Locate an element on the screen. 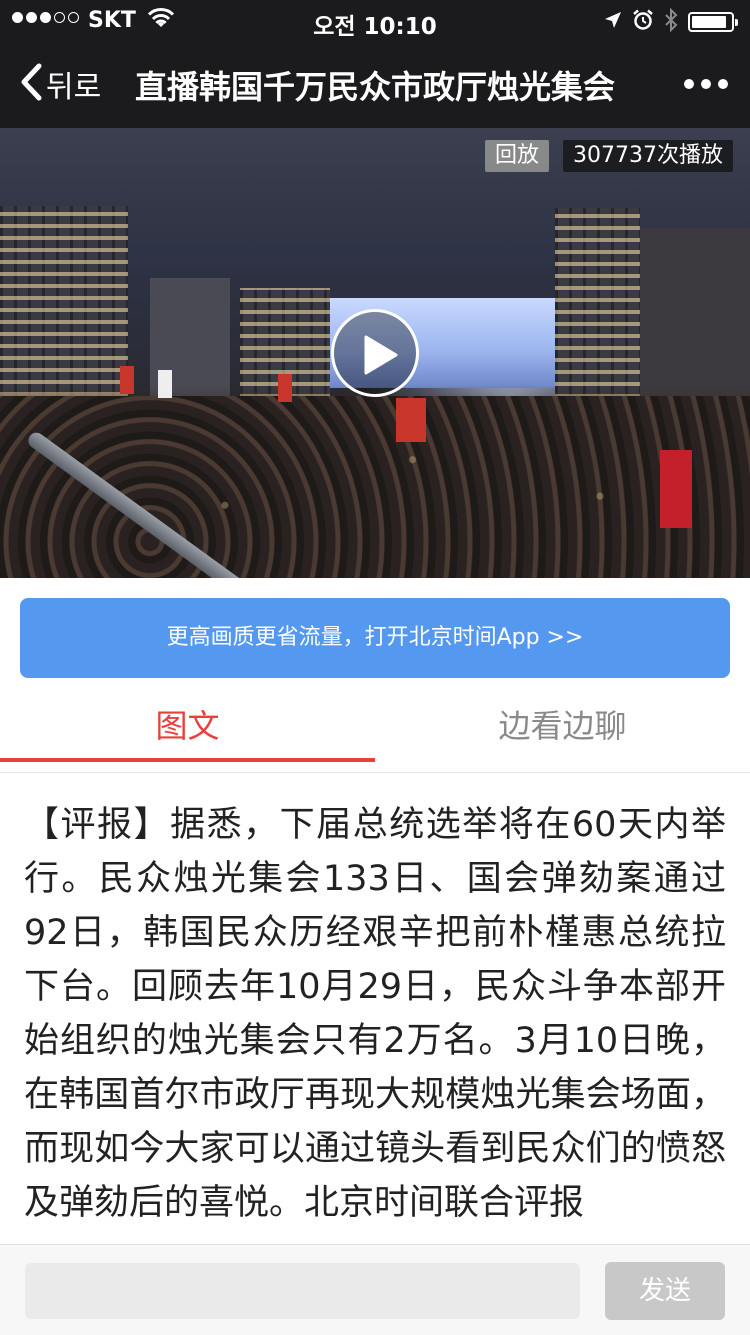 The height and width of the screenshot is (1335, 750). top-bar: SKT 오전 10:10 뒤로 直播韩国千万民众市政厅烛光集会 is located at coordinates (375, 64).